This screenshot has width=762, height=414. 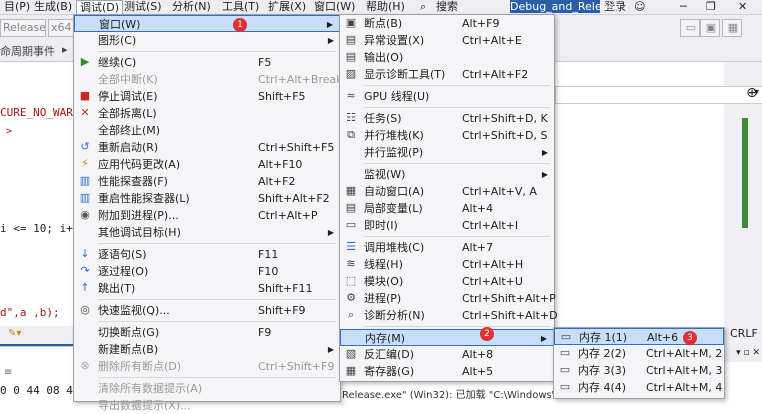 What do you see at coordinates (447, 371) in the screenshot?
I see `windows-menu-item: ▦ 寄存器(G) Alt+5` at bounding box center [447, 371].